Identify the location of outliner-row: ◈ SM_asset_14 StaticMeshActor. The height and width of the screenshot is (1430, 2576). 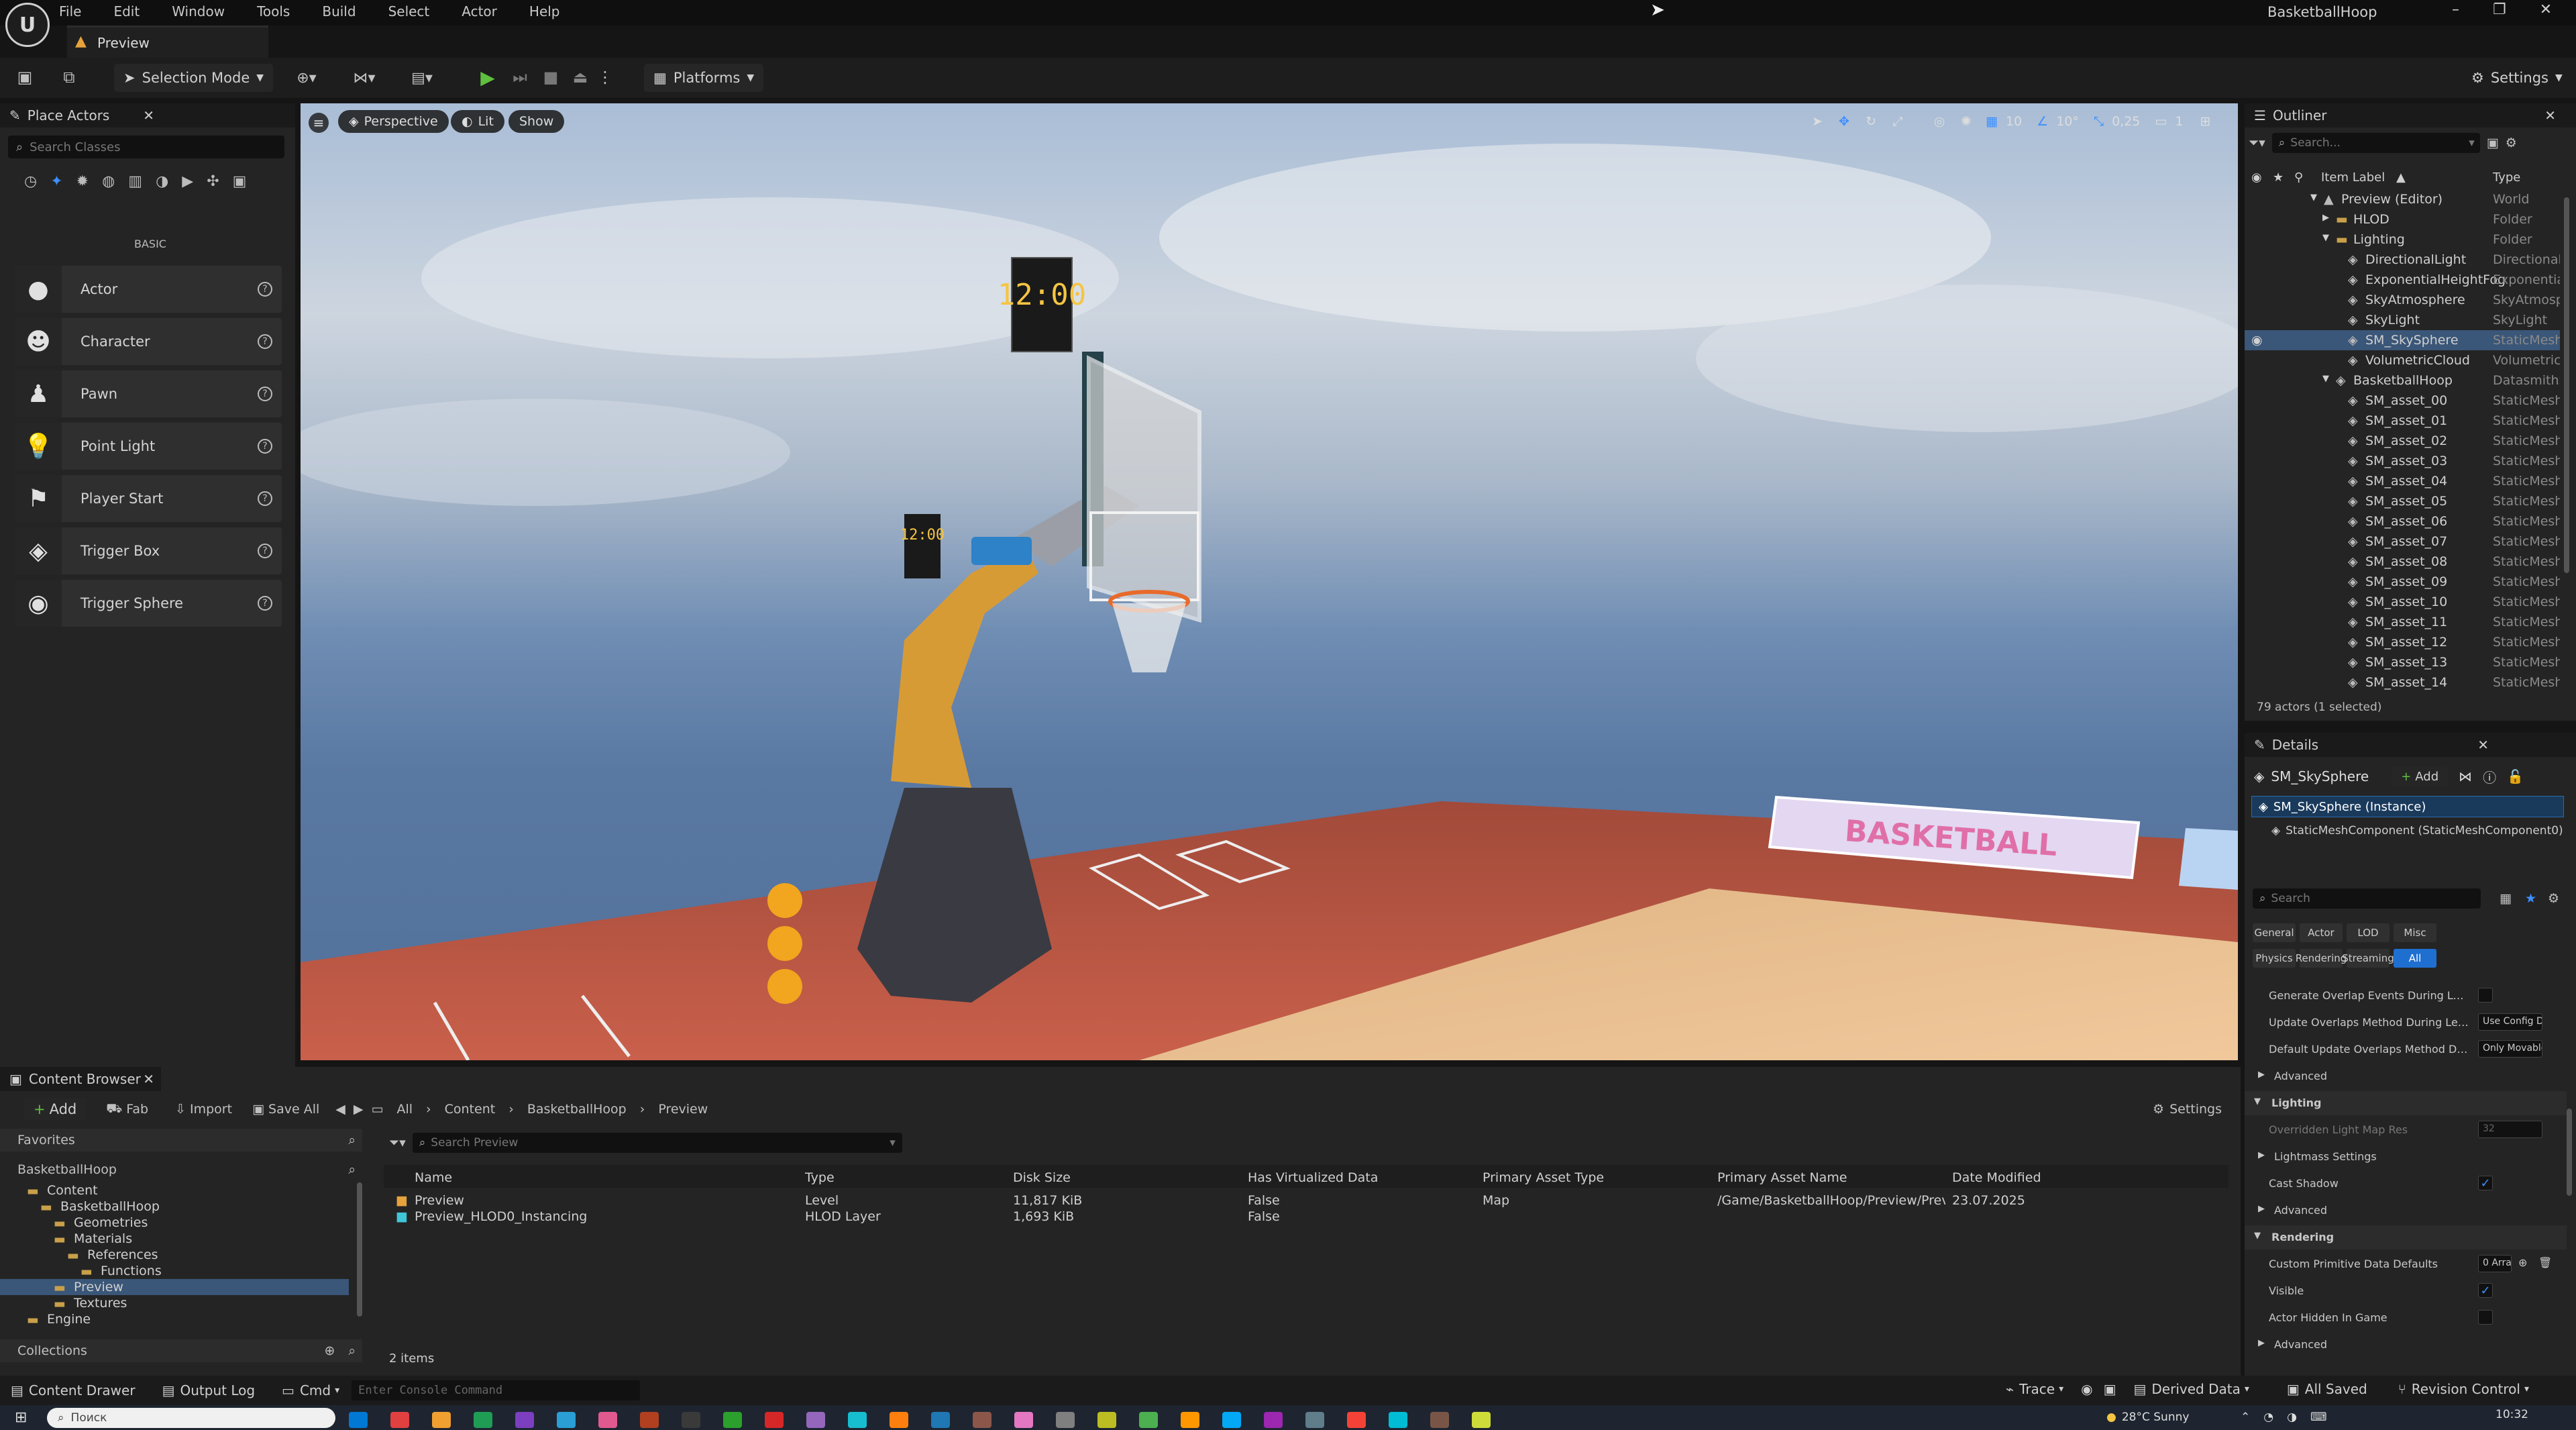
(2402, 682).